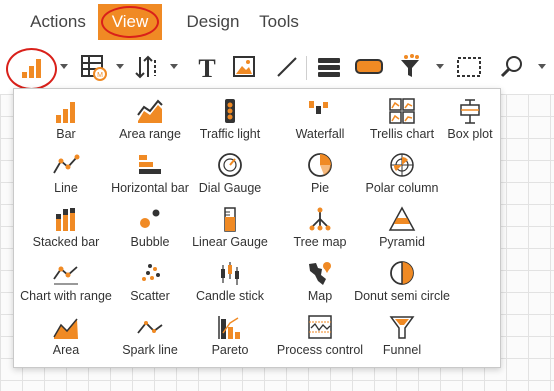 The width and height of the screenshot is (554, 391). I want to click on table-grid-icon: M, so click(94, 68).